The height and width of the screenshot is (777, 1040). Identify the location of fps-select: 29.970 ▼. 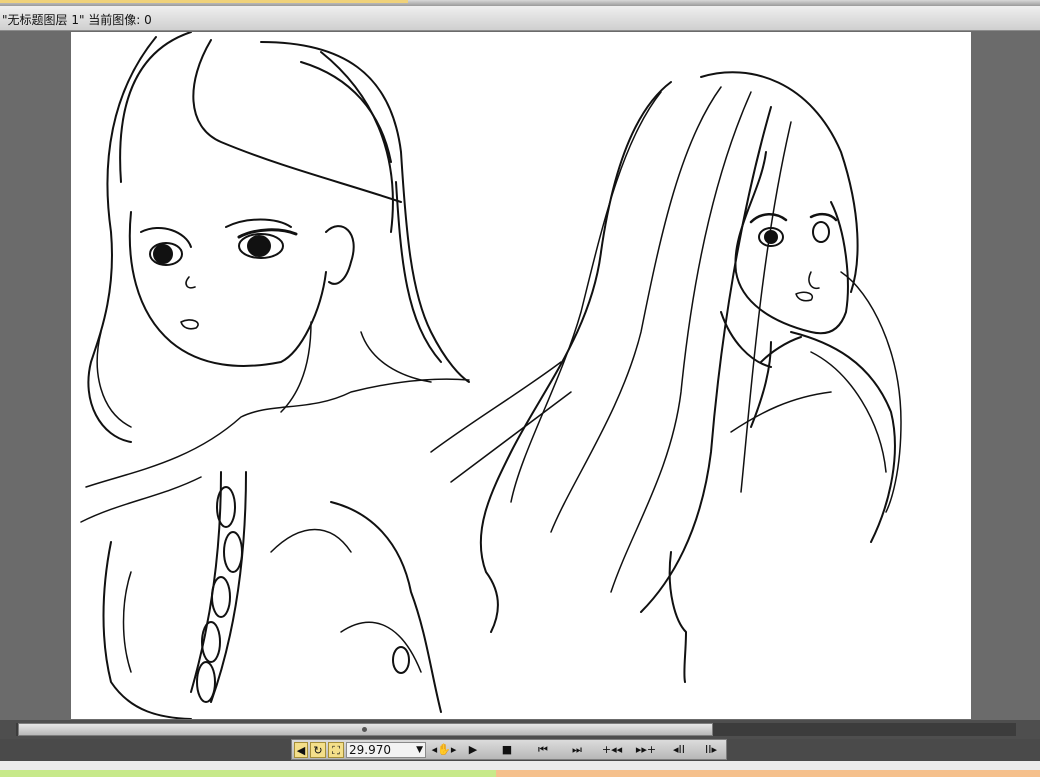
(386, 750).